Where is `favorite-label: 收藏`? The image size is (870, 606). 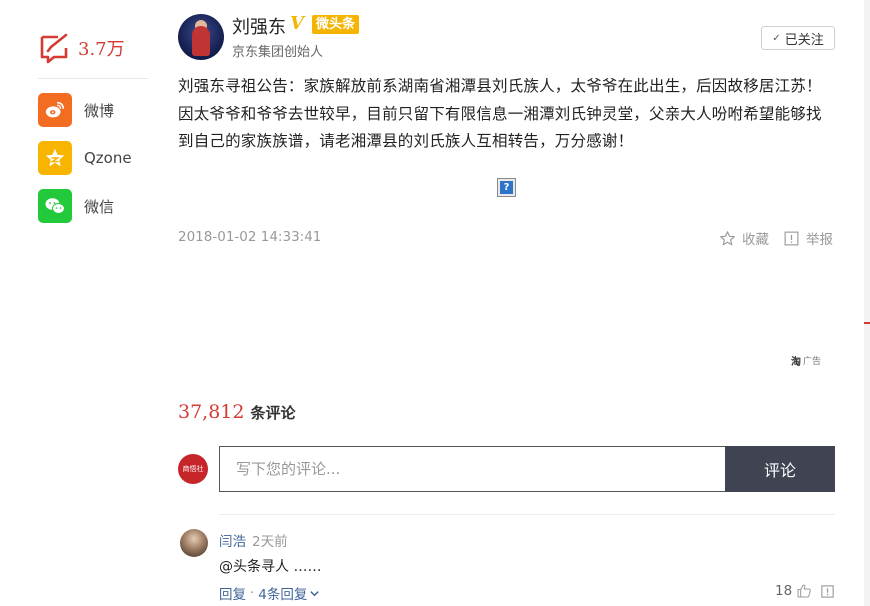 favorite-label: 收藏 is located at coordinates (755, 240).